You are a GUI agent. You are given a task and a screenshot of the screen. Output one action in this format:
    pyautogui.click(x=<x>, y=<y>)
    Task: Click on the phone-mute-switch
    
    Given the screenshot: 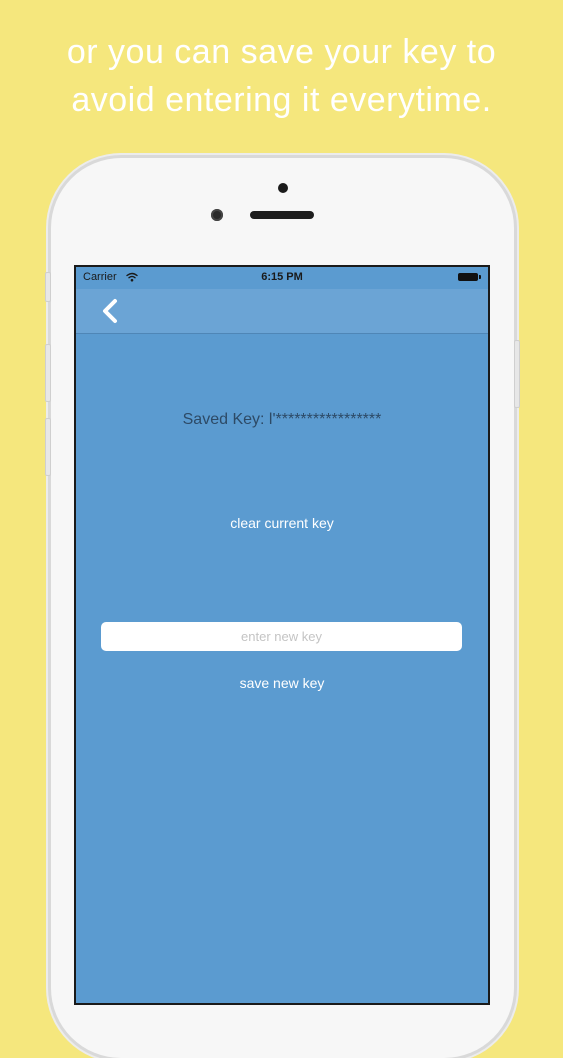 What is the action you would take?
    pyautogui.click(x=48, y=287)
    